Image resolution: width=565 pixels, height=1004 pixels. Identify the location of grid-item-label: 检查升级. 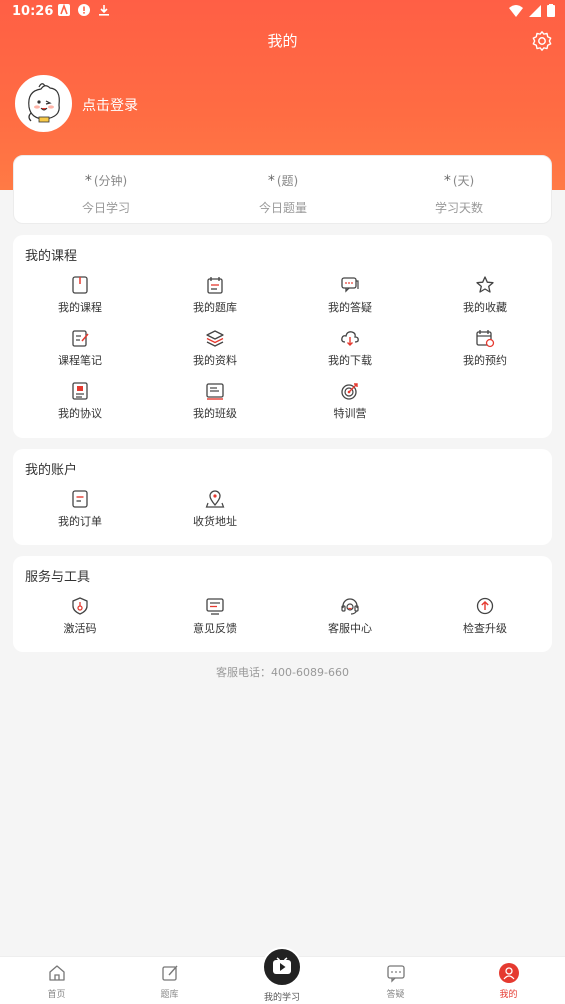
(485, 628).